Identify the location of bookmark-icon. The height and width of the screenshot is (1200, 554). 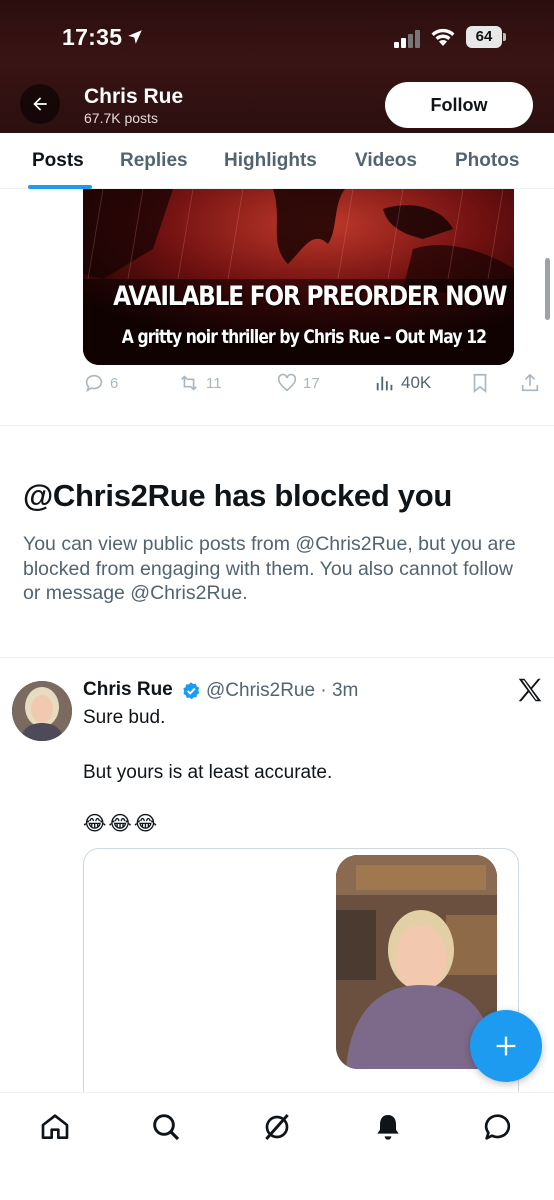
(480, 383).